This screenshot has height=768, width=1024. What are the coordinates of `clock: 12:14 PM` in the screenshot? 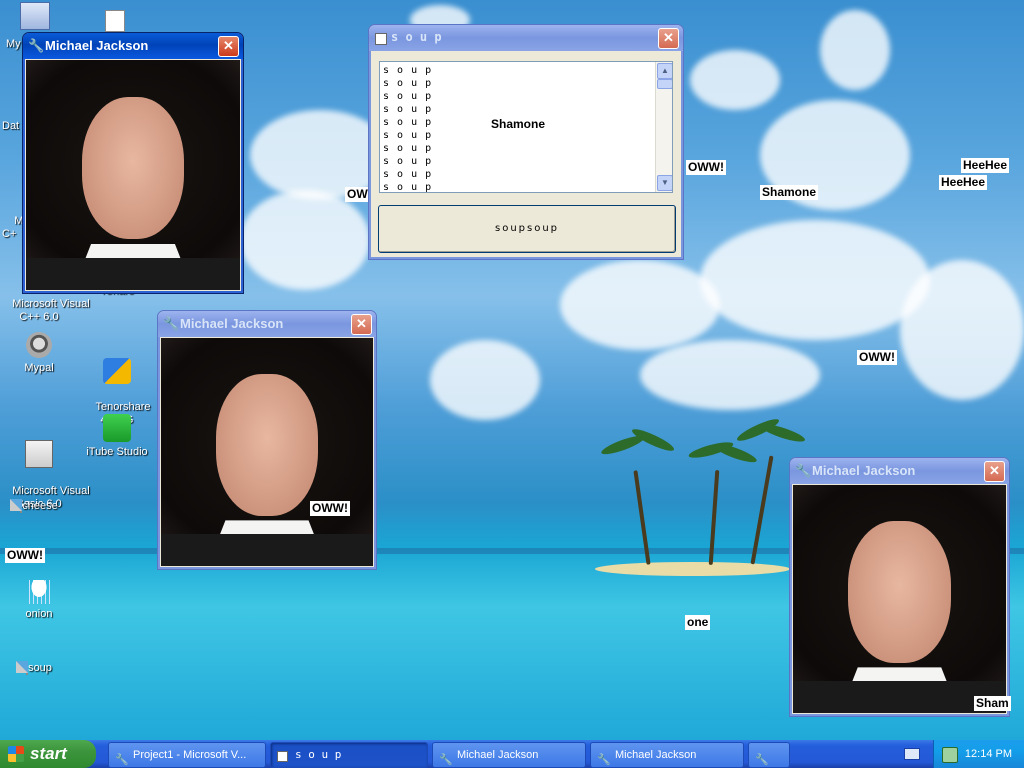 It's located at (988, 754).